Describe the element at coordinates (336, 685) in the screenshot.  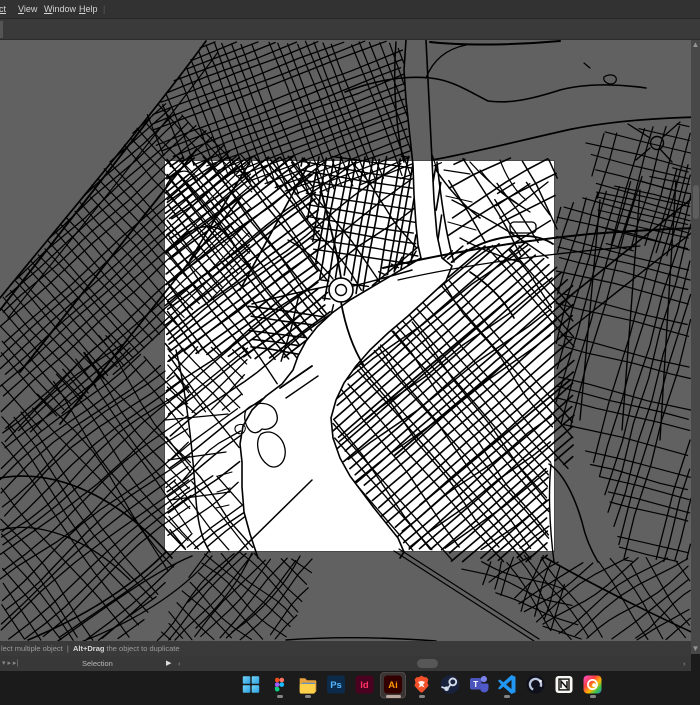
I see `svg-text: Ps` at that location.